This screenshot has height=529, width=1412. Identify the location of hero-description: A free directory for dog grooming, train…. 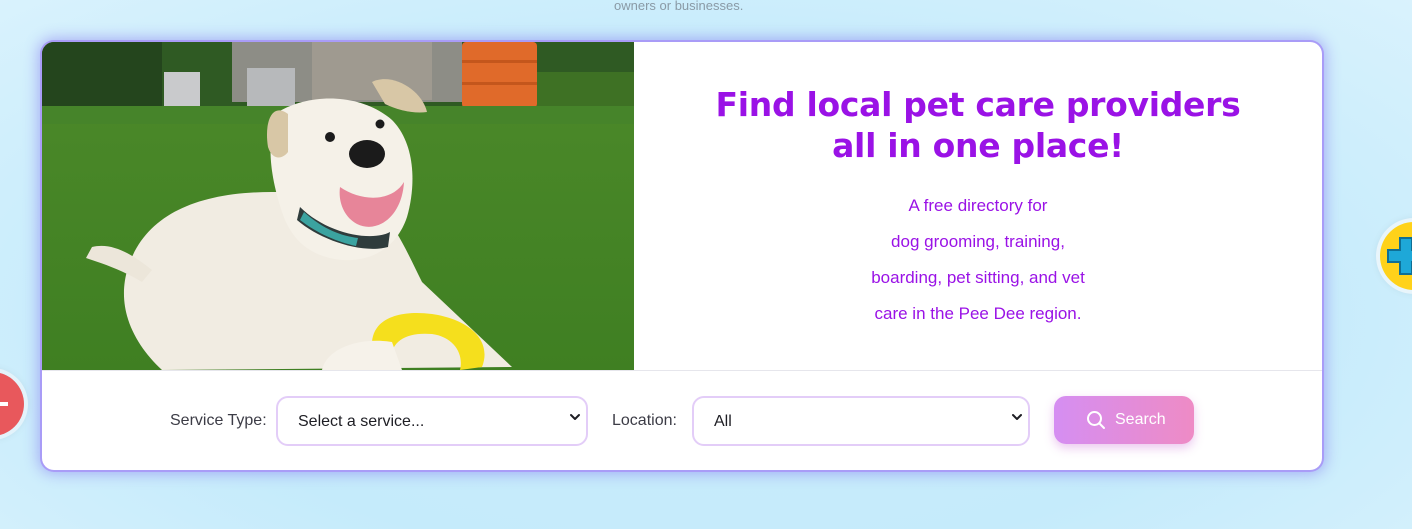
(978, 260).